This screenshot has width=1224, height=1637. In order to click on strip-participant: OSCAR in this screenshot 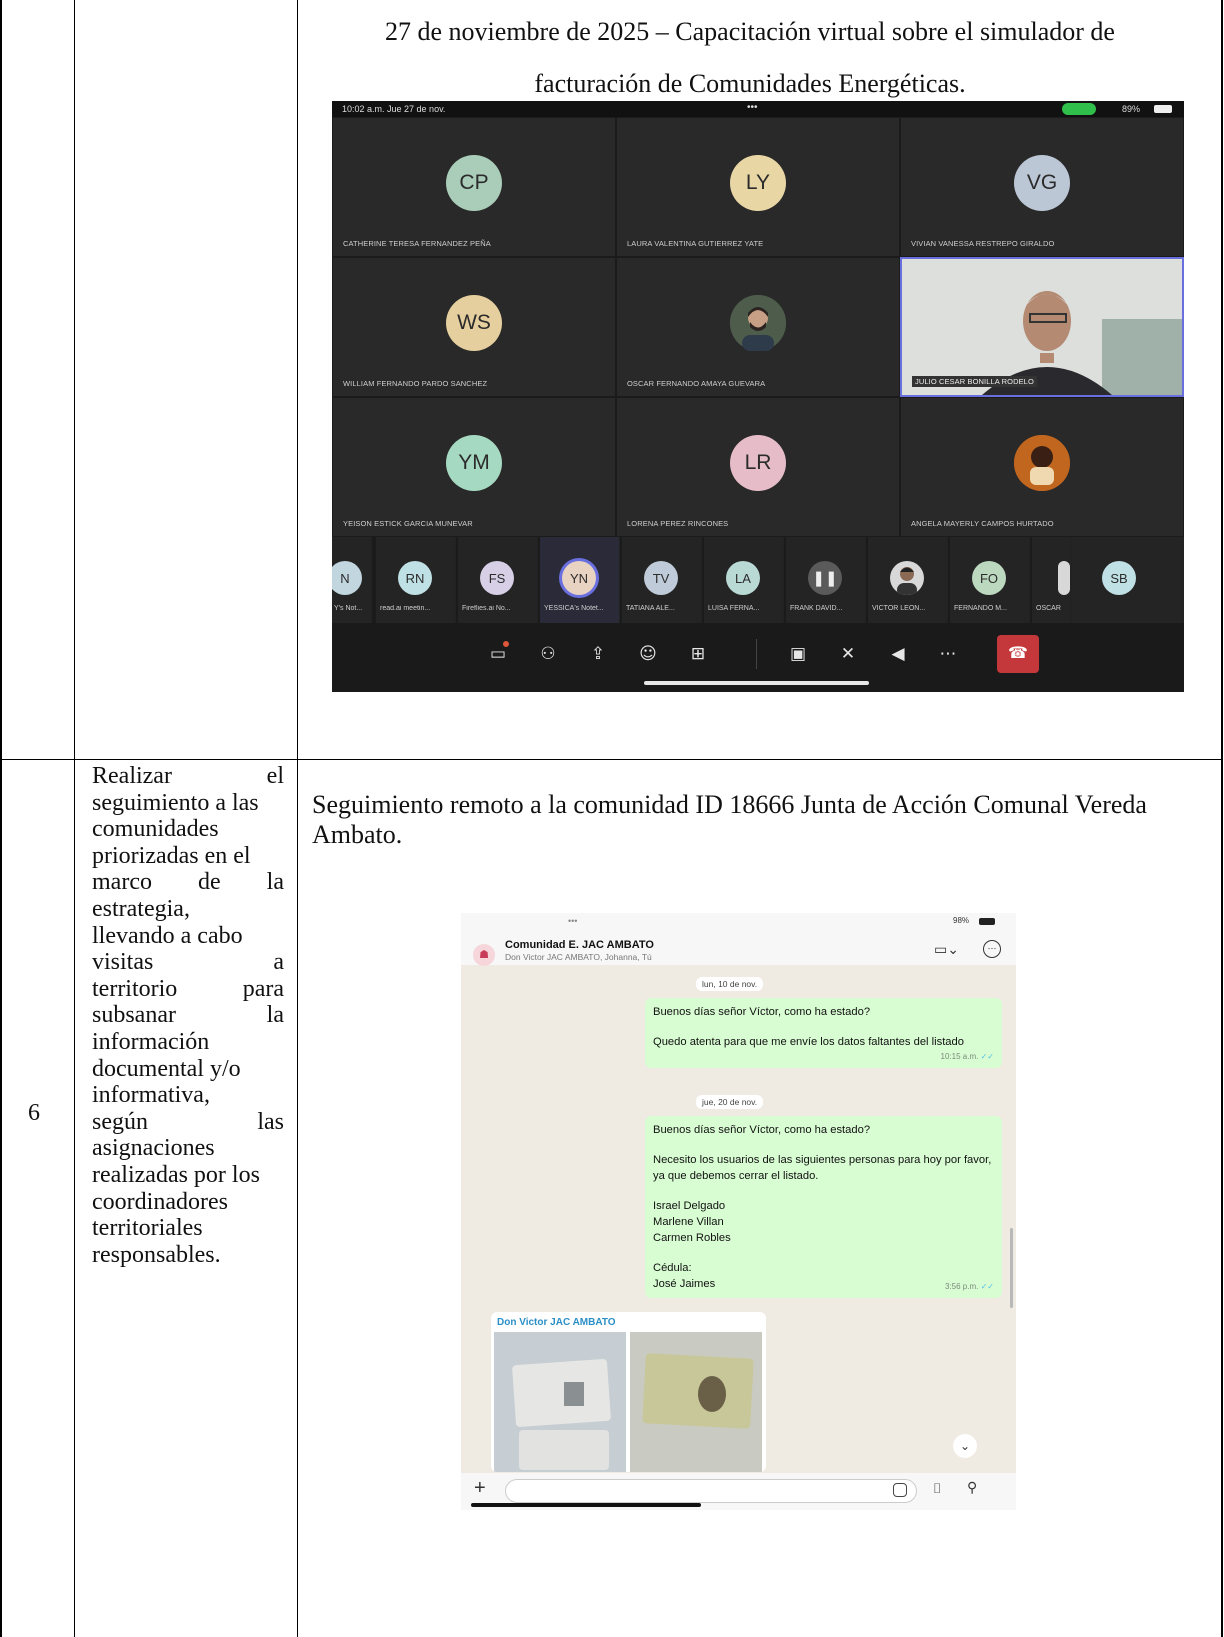, I will do `click(1052, 580)`.